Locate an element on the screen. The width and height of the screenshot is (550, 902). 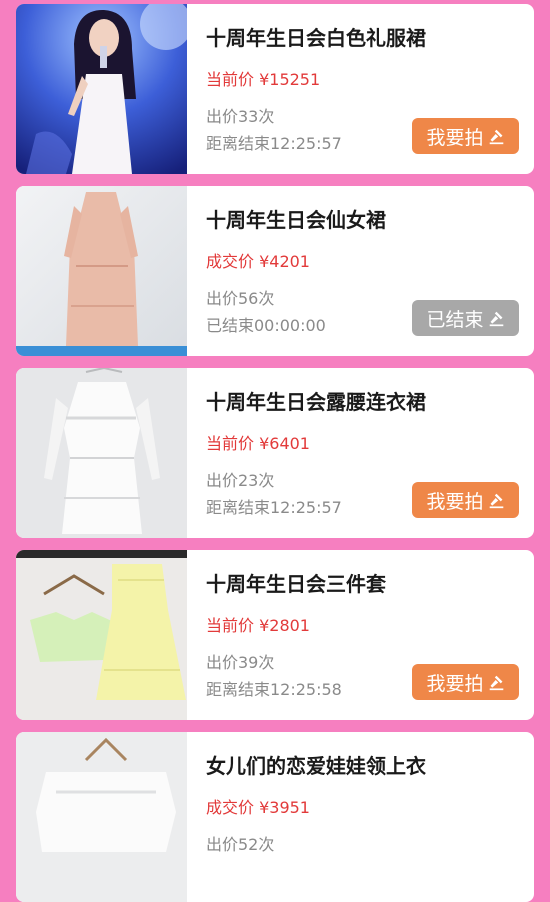
item-title: 十周年生日会三件套 is located at coordinates (296, 584).